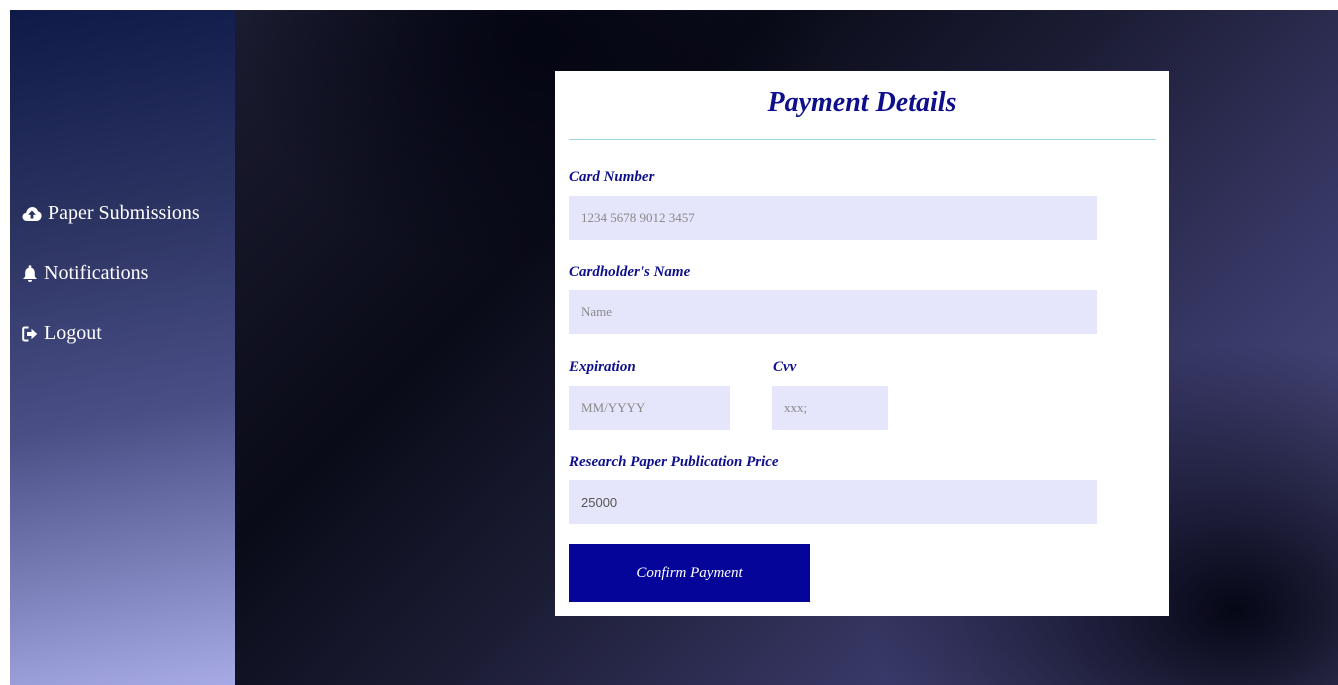 The image size is (1338, 685). Describe the element at coordinates (830, 408) in the screenshot. I see `cvv-input` at that location.